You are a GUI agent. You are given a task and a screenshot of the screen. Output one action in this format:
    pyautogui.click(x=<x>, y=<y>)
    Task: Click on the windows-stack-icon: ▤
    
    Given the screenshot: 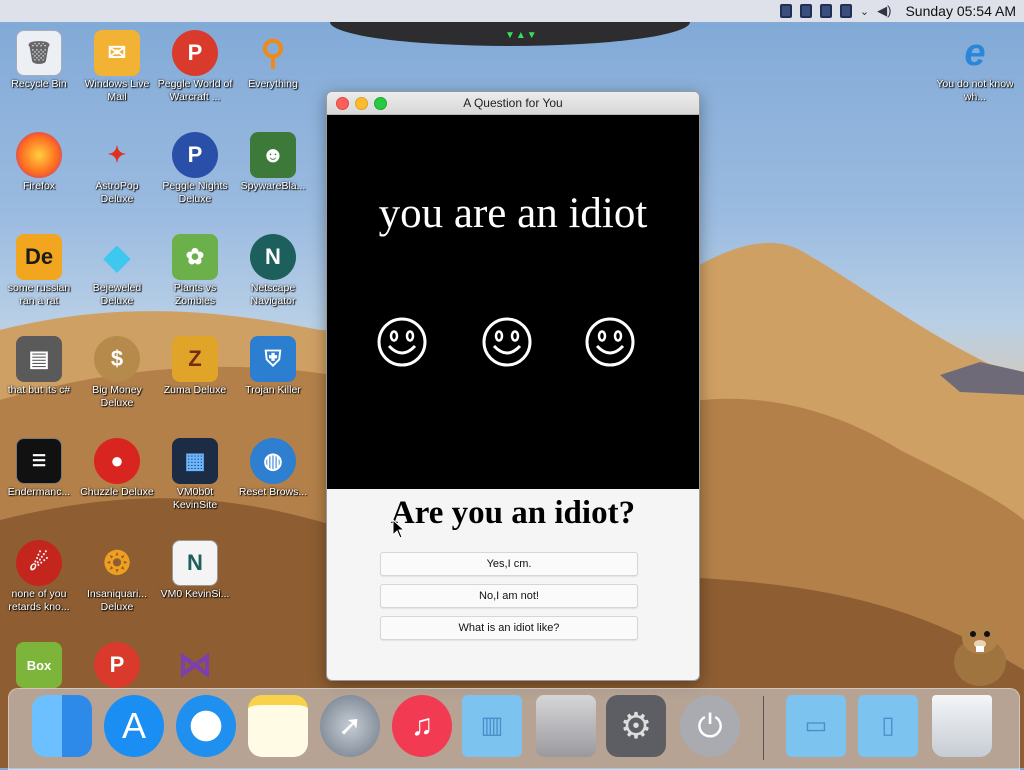 What is the action you would take?
    pyautogui.click(x=39, y=359)
    